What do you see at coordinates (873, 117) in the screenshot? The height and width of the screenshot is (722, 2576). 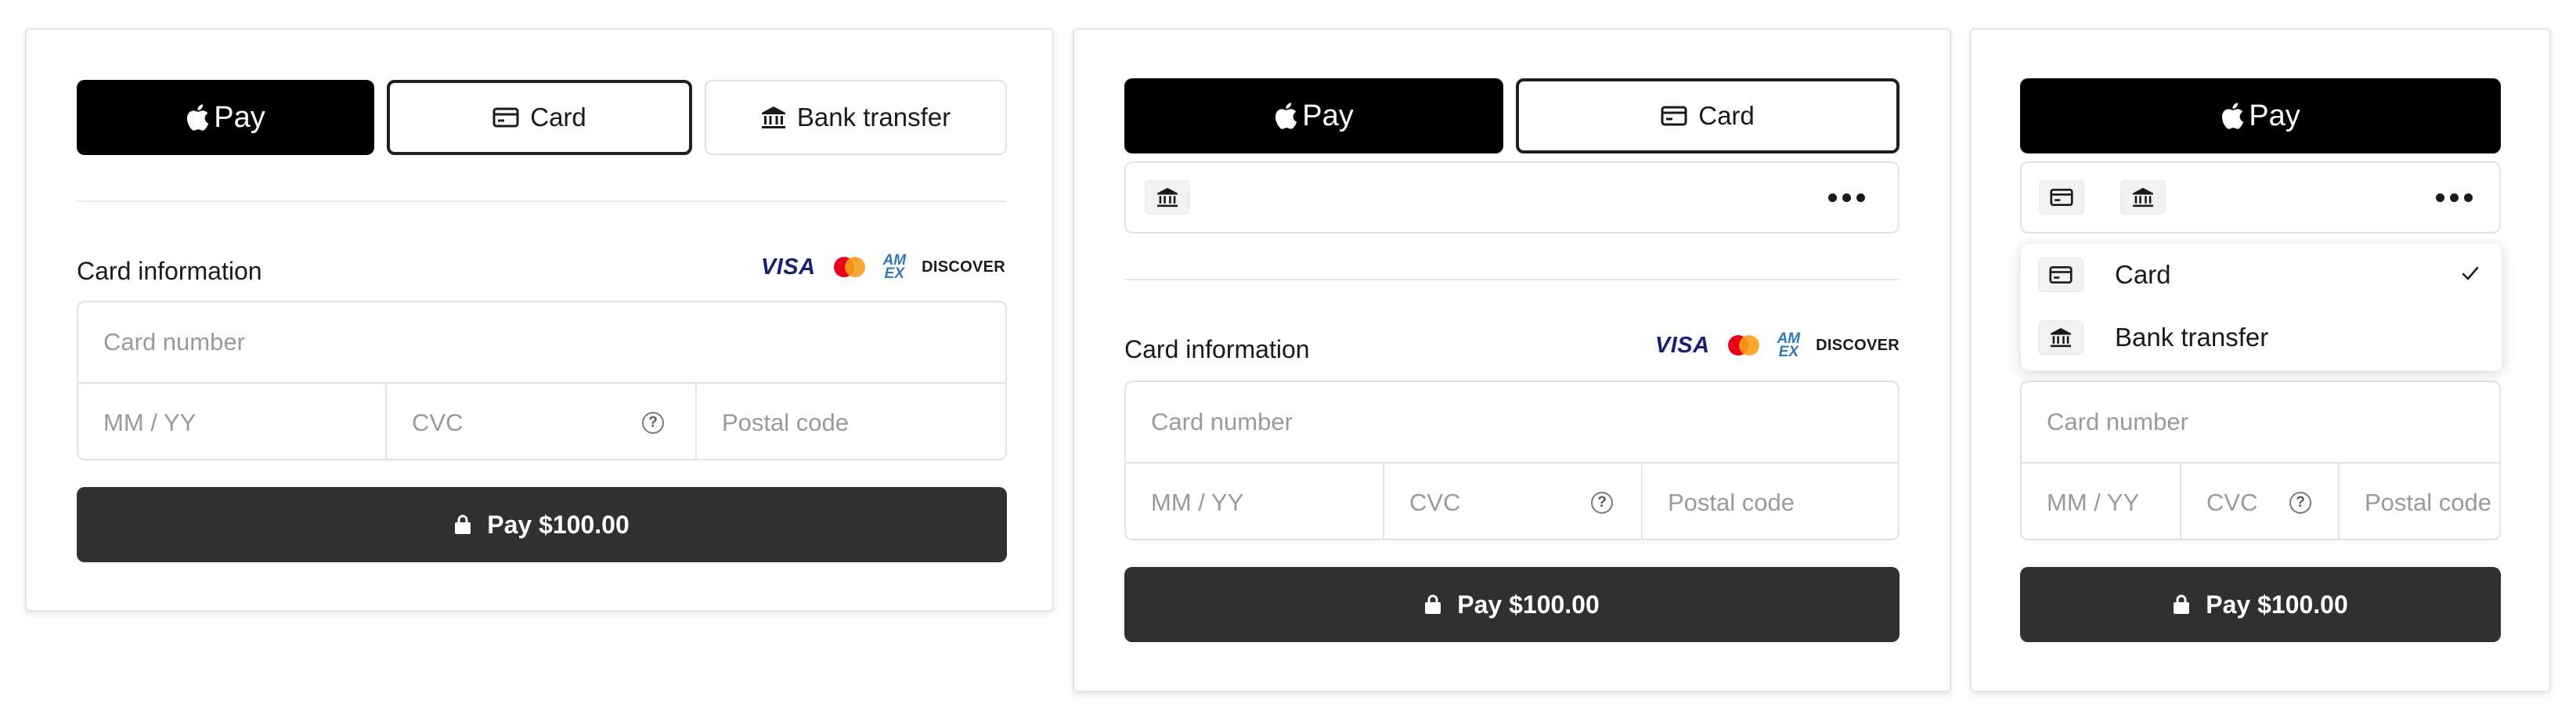 I see `bank-transfer-label: Bank transfer` at bounding box center [873, 117].